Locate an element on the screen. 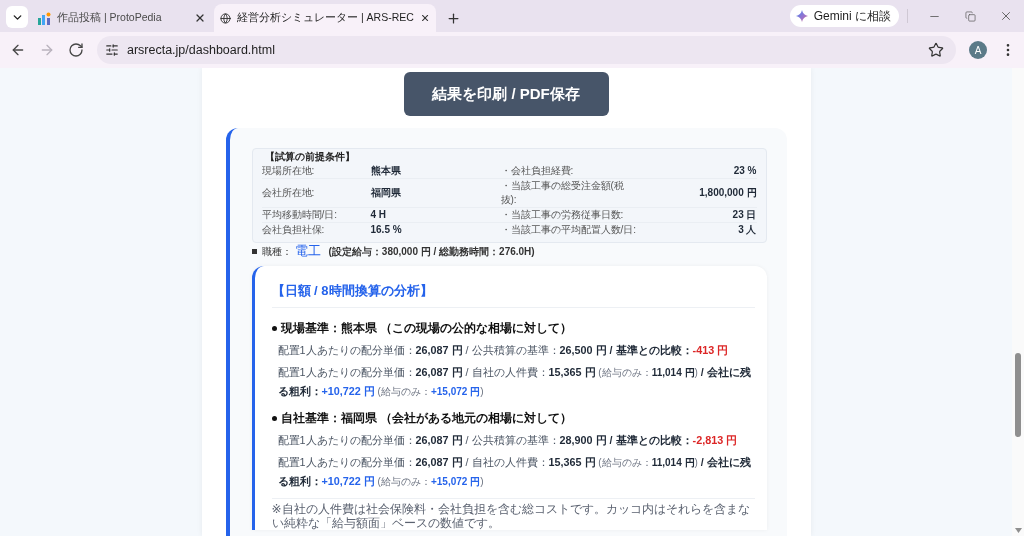  profile-avatar: A is located at coordinates (978, 50).